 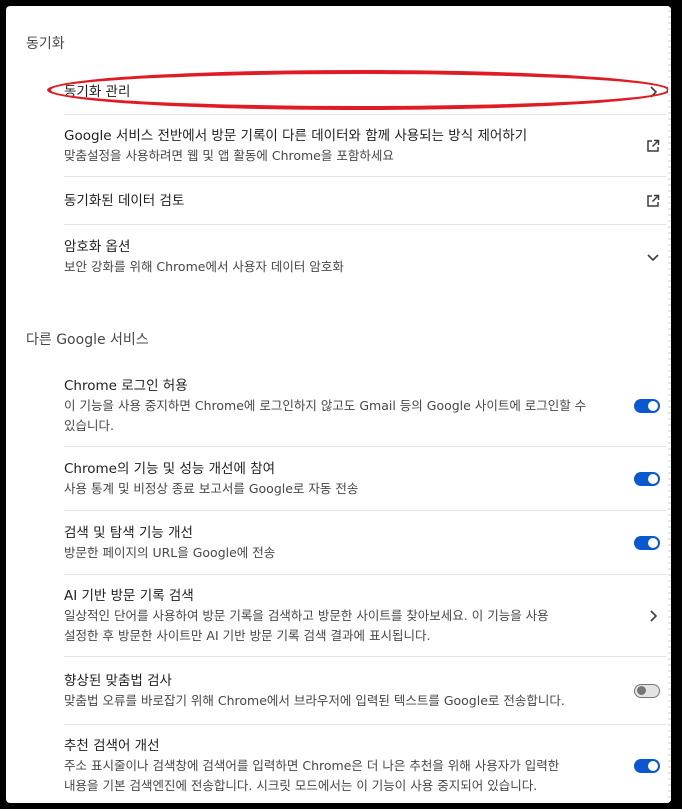 What do you see at coordinates (112, 745) in the screenshot?
I see `search-suggestions-label: 추천 검색어 개선` at bounding box center [112, 745].